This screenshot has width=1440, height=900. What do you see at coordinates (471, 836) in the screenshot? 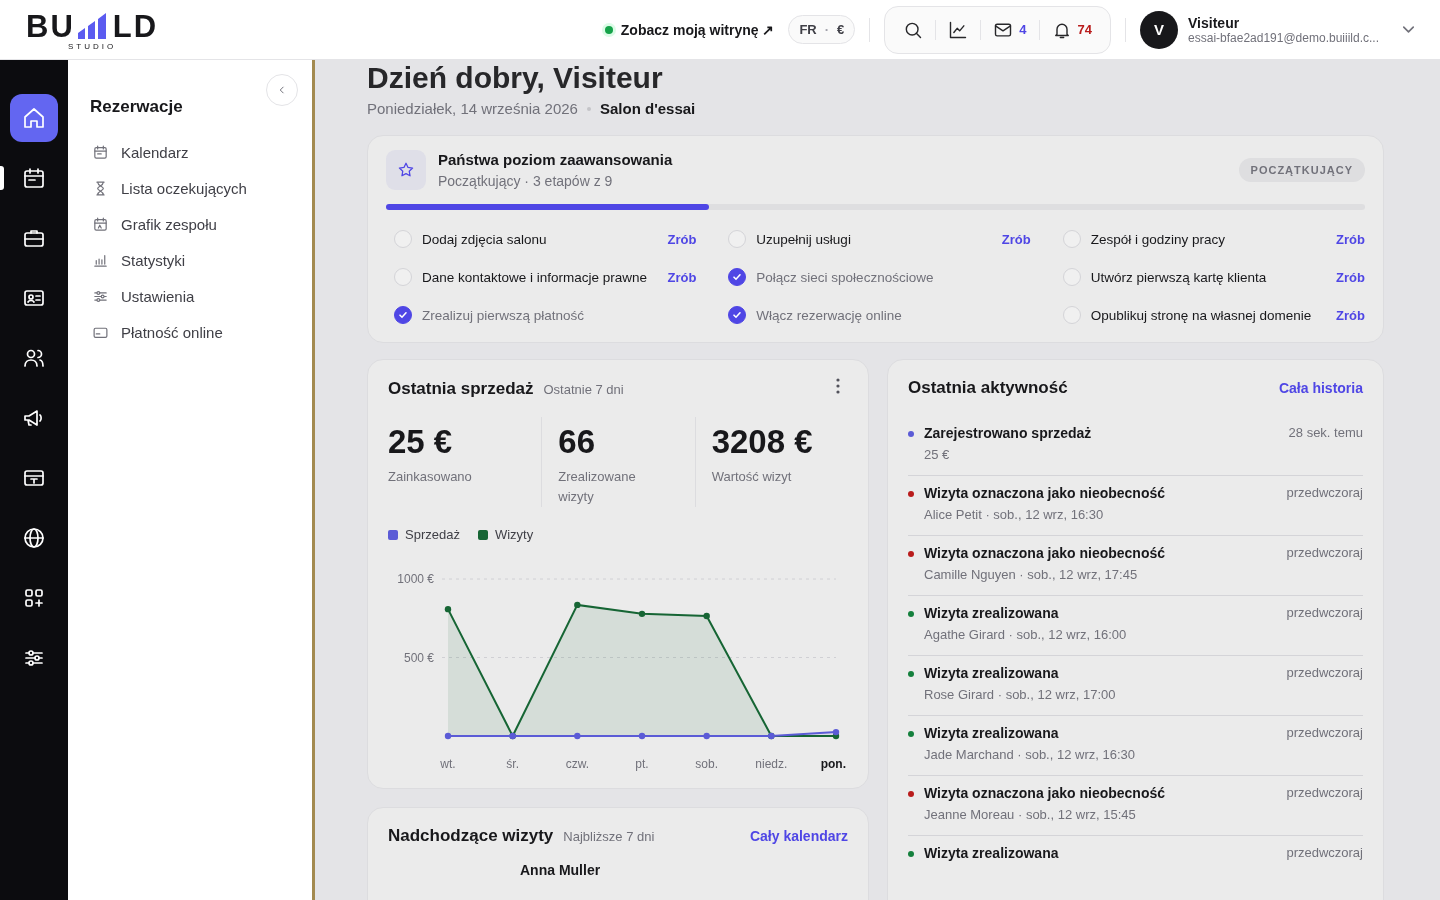
I see `card-title: Nadchodzące wizyty` at bounding box center [471, 836].